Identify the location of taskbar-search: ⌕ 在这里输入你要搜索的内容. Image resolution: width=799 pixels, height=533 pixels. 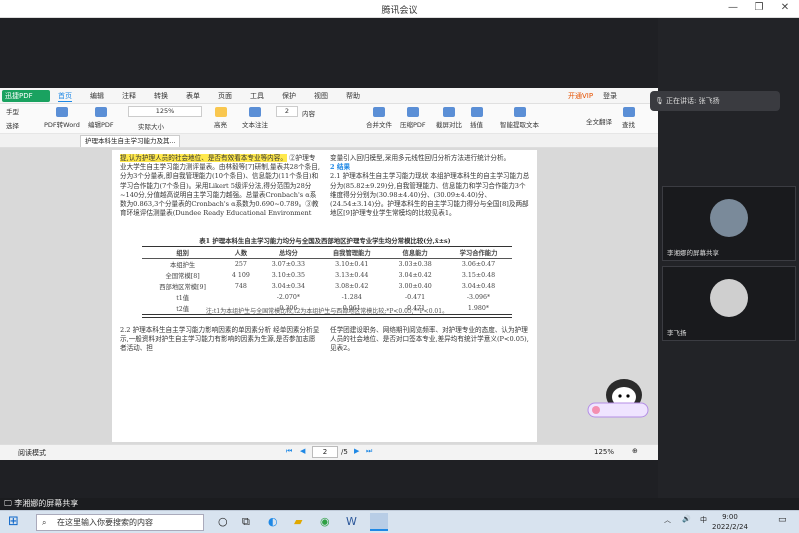
(120, 522).